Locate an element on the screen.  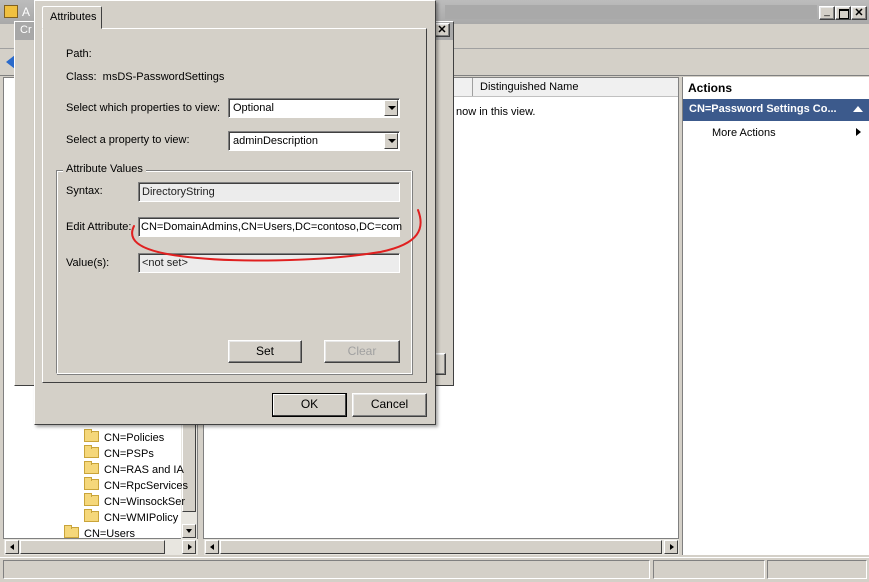
tree-item: CN=Policies is located at coordinates (124, 437).